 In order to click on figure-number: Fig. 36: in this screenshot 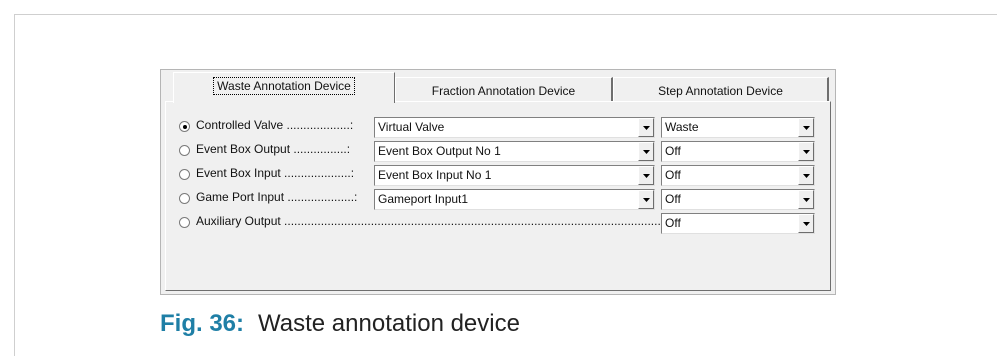, I will do `click(202, 323)`.